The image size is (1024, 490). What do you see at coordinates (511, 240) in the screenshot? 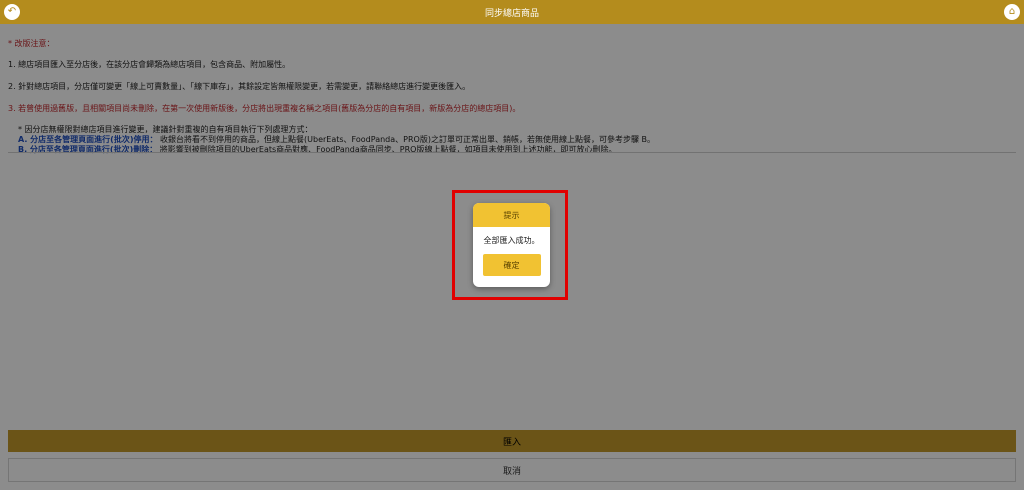
I see `dialog-message: 全部匯入成功。` at bounding box center [511, 240].